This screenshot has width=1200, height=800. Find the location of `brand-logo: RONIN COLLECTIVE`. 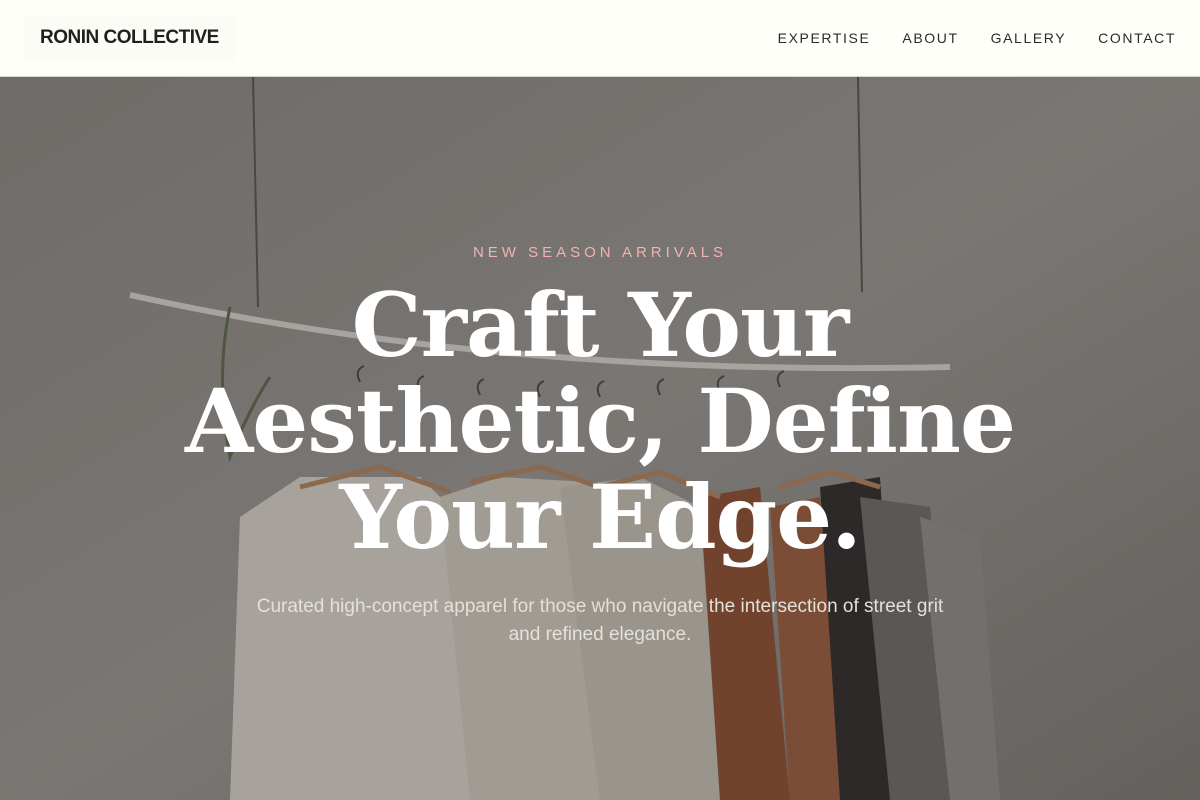

brand-logo: RONIN COLLECTIVE is located at coordinates (129, 37).